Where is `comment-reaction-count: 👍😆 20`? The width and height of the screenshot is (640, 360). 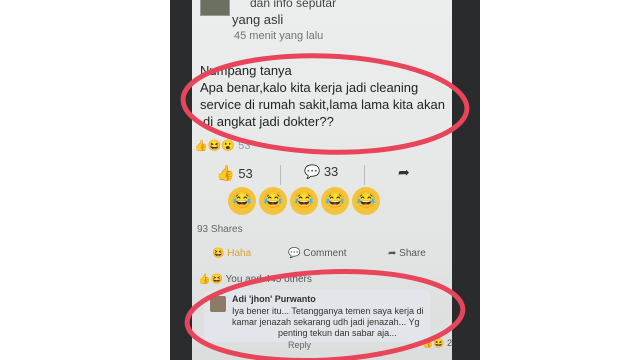
comment-reaction-count: 👍😆 20 is located at coordinates (437, 343).